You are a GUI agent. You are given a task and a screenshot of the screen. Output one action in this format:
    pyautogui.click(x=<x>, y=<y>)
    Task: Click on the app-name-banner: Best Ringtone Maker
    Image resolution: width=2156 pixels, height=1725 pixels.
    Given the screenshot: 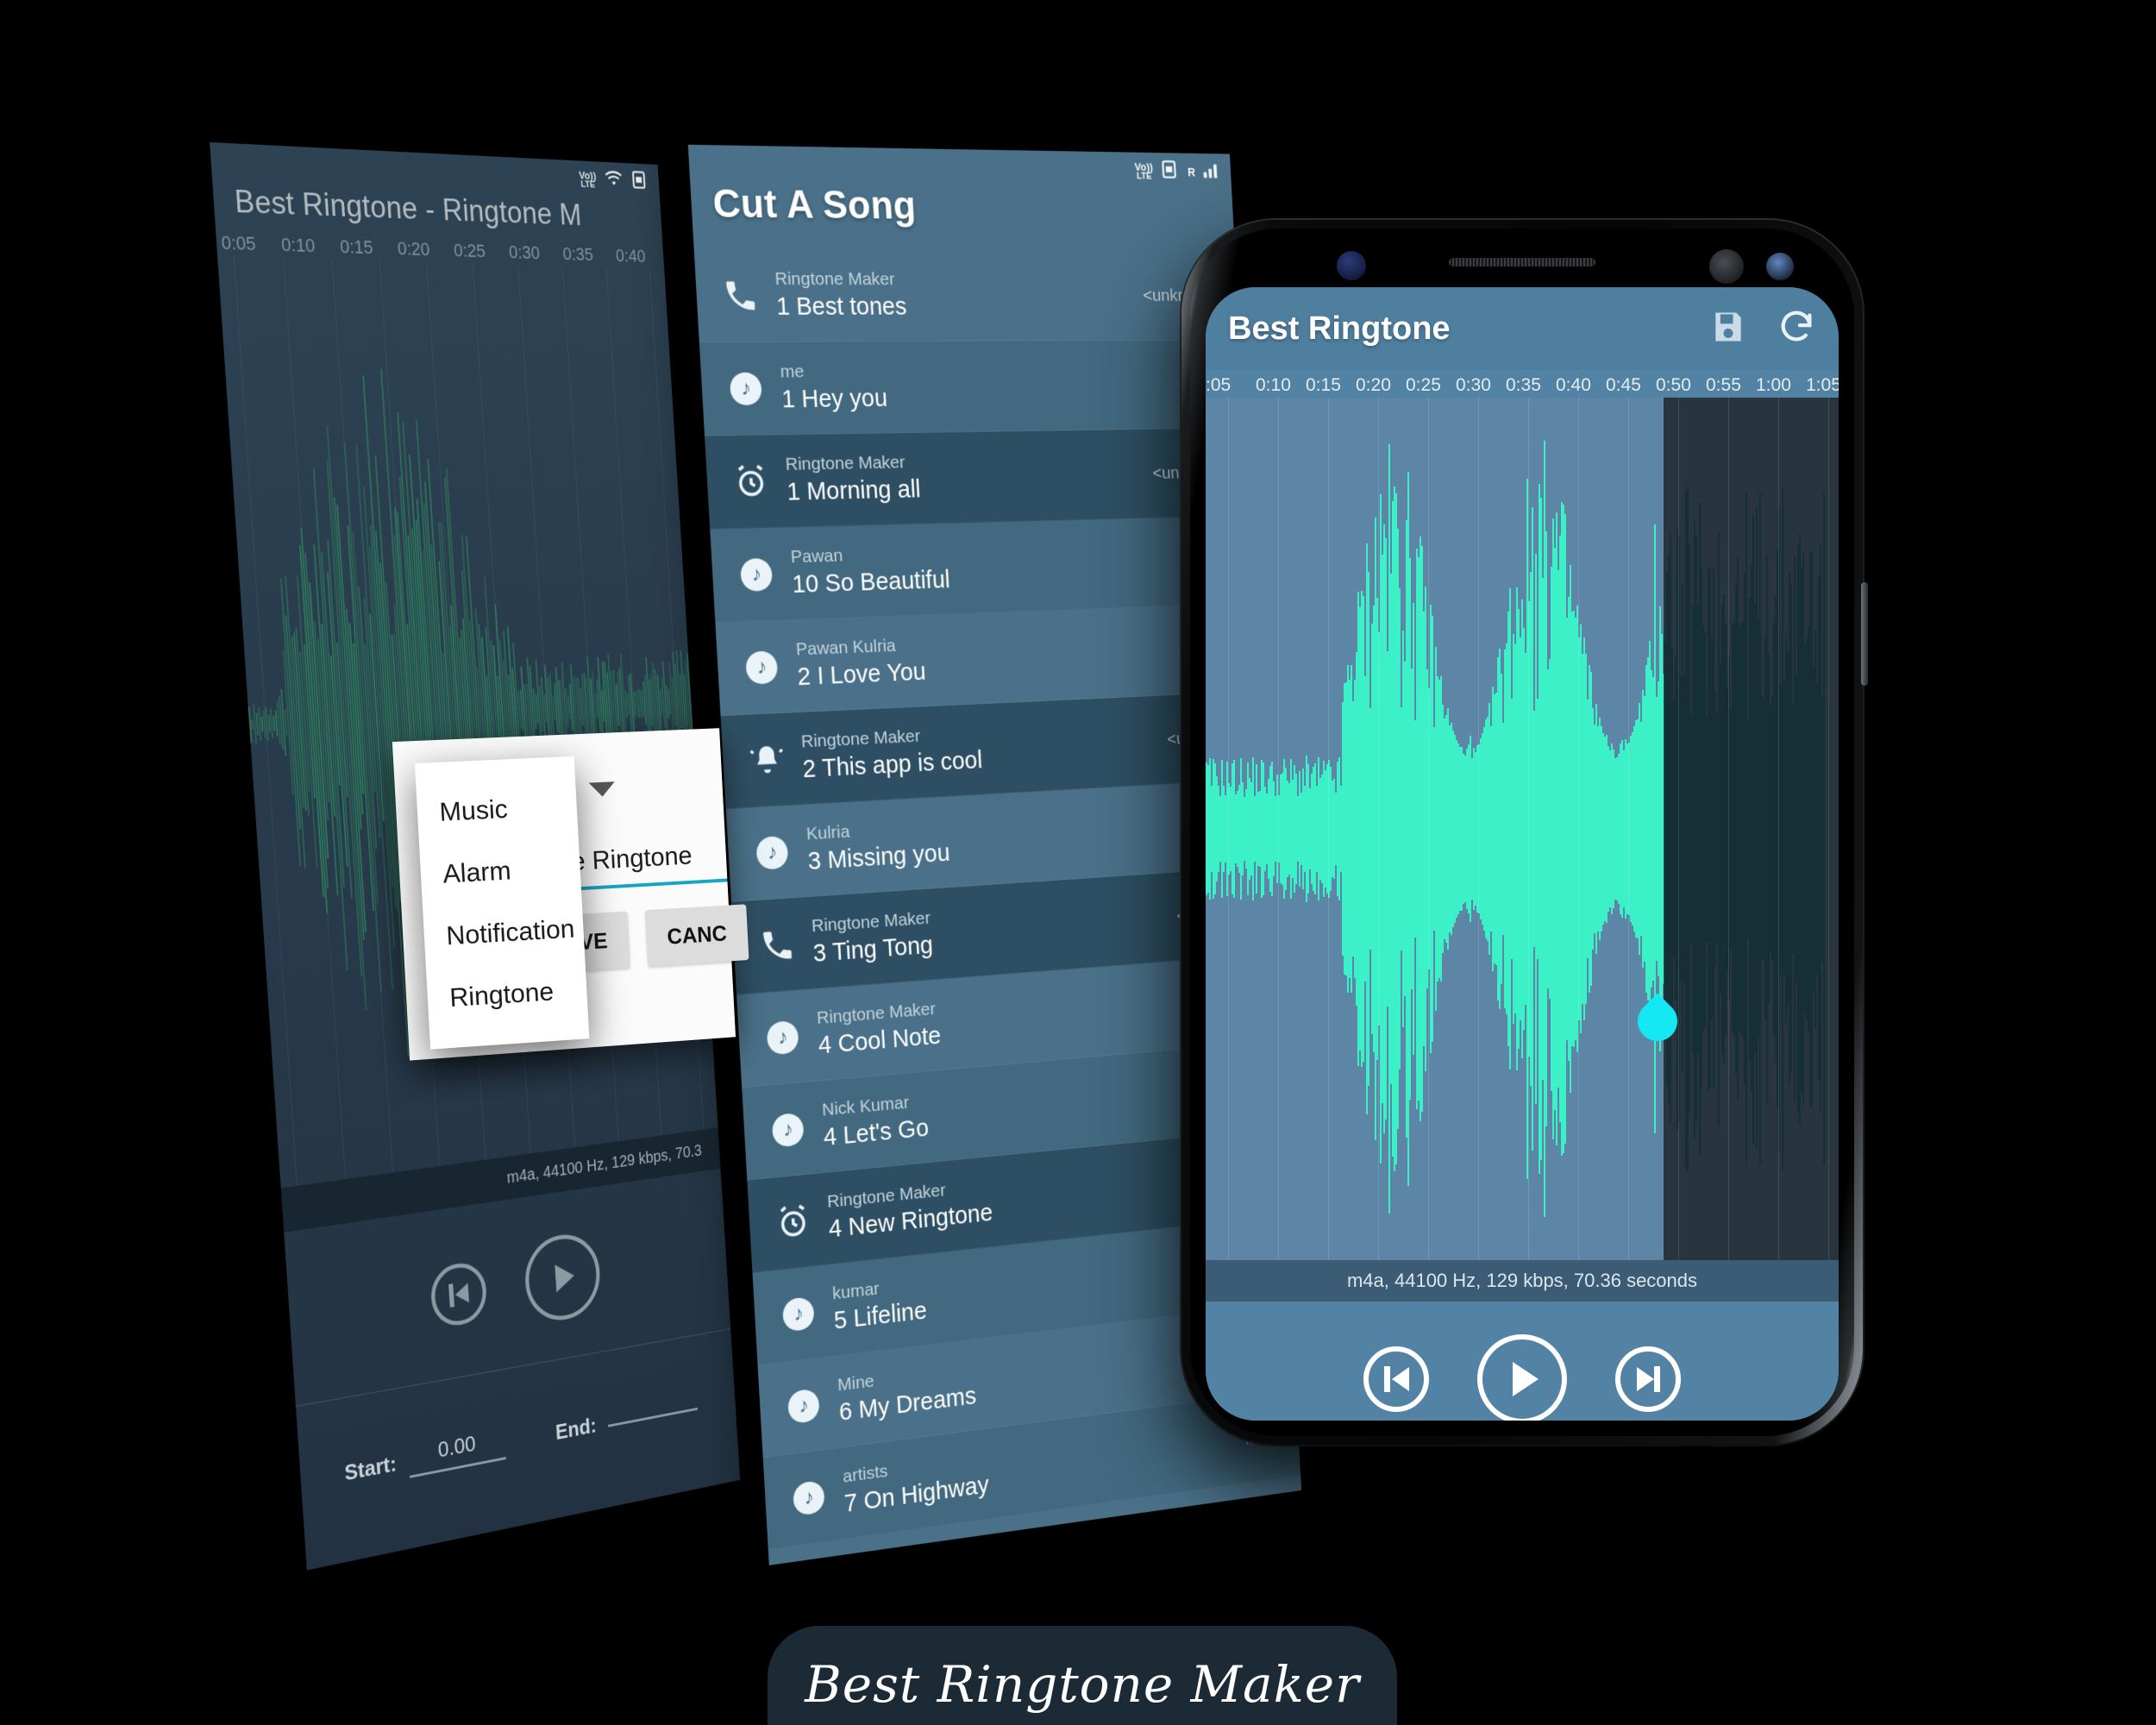 What is the action you would take?
    pyautogui.click(x=1082, y=1676)
    